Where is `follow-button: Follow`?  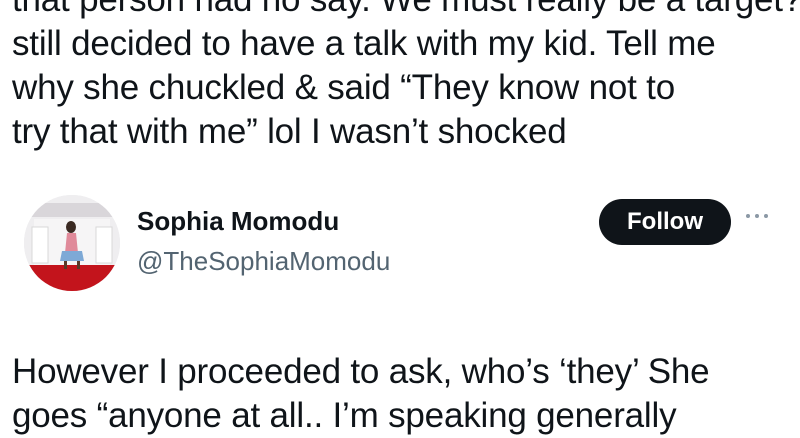 follow-button: Follow is located at coordinates (665, 222).